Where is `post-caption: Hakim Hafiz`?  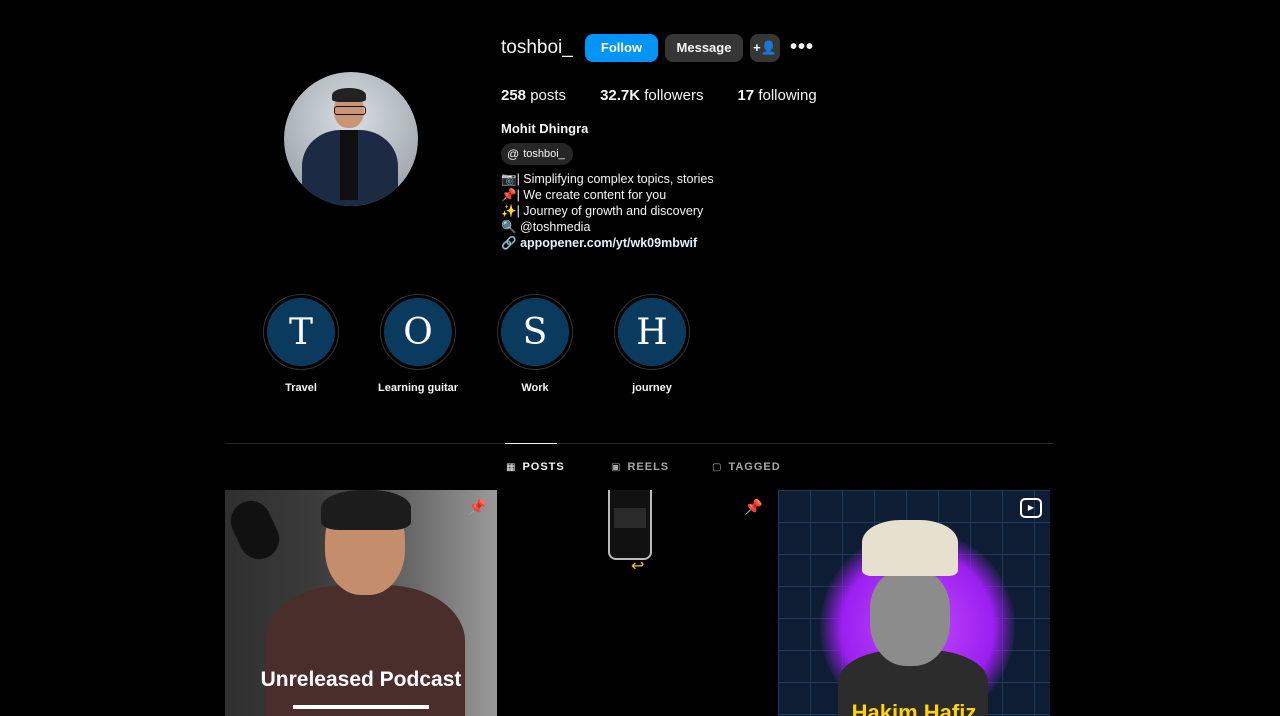 post-caption: Hakim Hafiz is located at coordinates (914, 708).